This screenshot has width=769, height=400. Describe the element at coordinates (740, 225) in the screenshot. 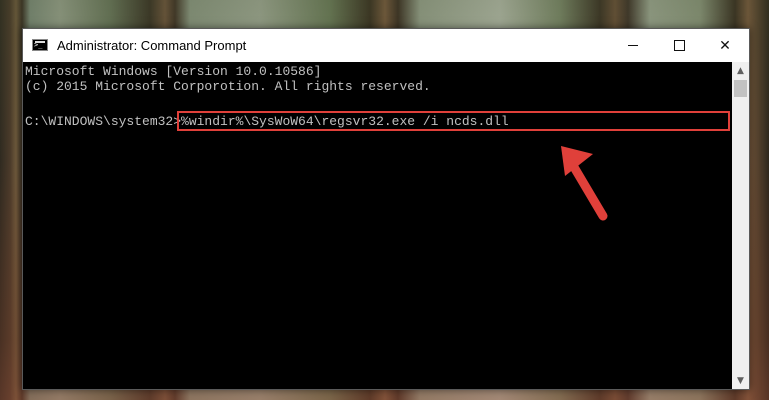

I see `vertical-scrollbar: ▲ ▼` at that location.